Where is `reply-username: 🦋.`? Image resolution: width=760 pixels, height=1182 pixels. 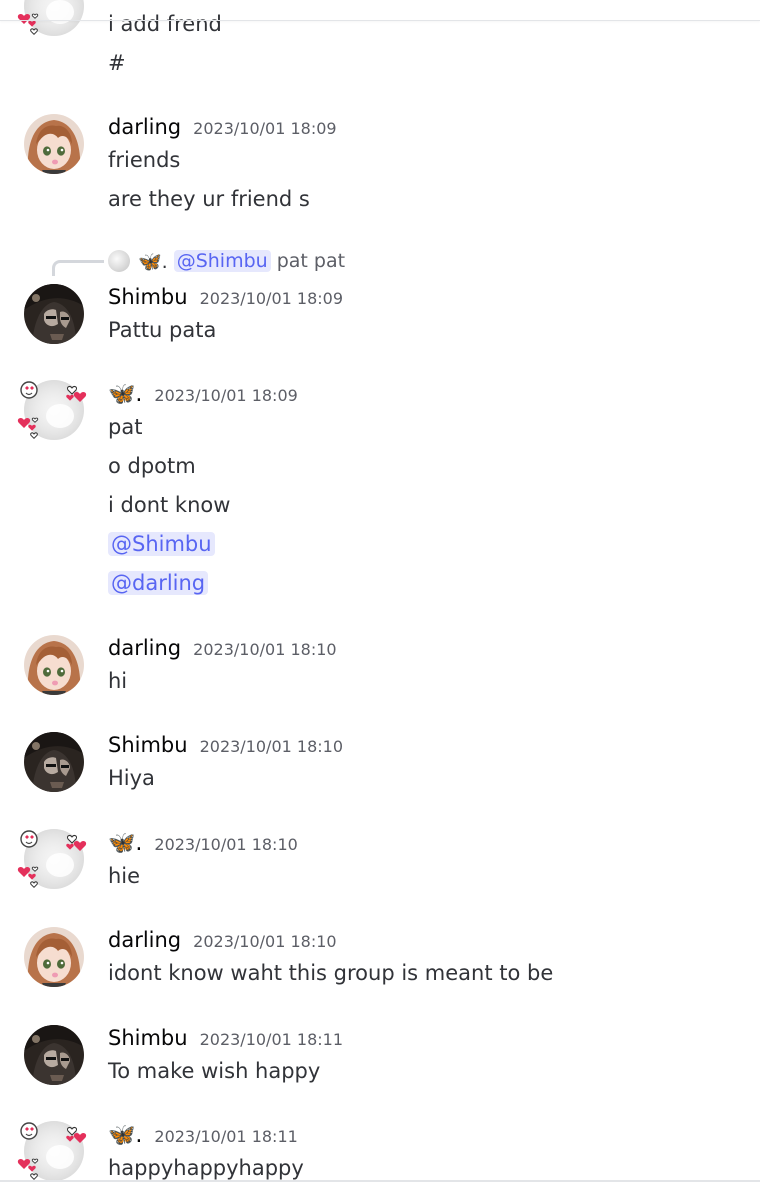
reply-username: 🦋. is located at coordinates (153, 261).